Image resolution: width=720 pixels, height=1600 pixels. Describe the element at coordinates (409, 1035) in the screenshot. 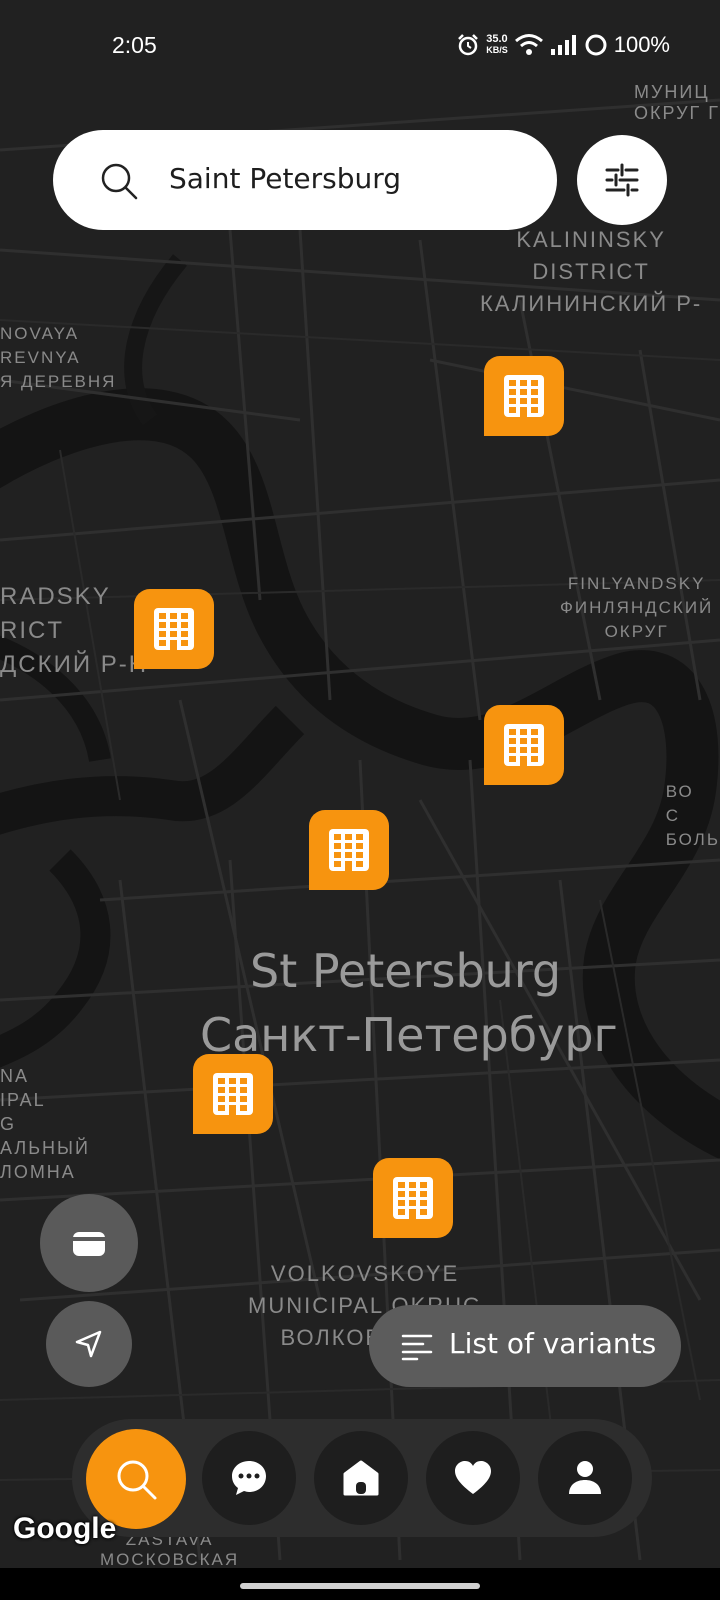

I see `city-label-ru: Санкт-Петербург` at that location.